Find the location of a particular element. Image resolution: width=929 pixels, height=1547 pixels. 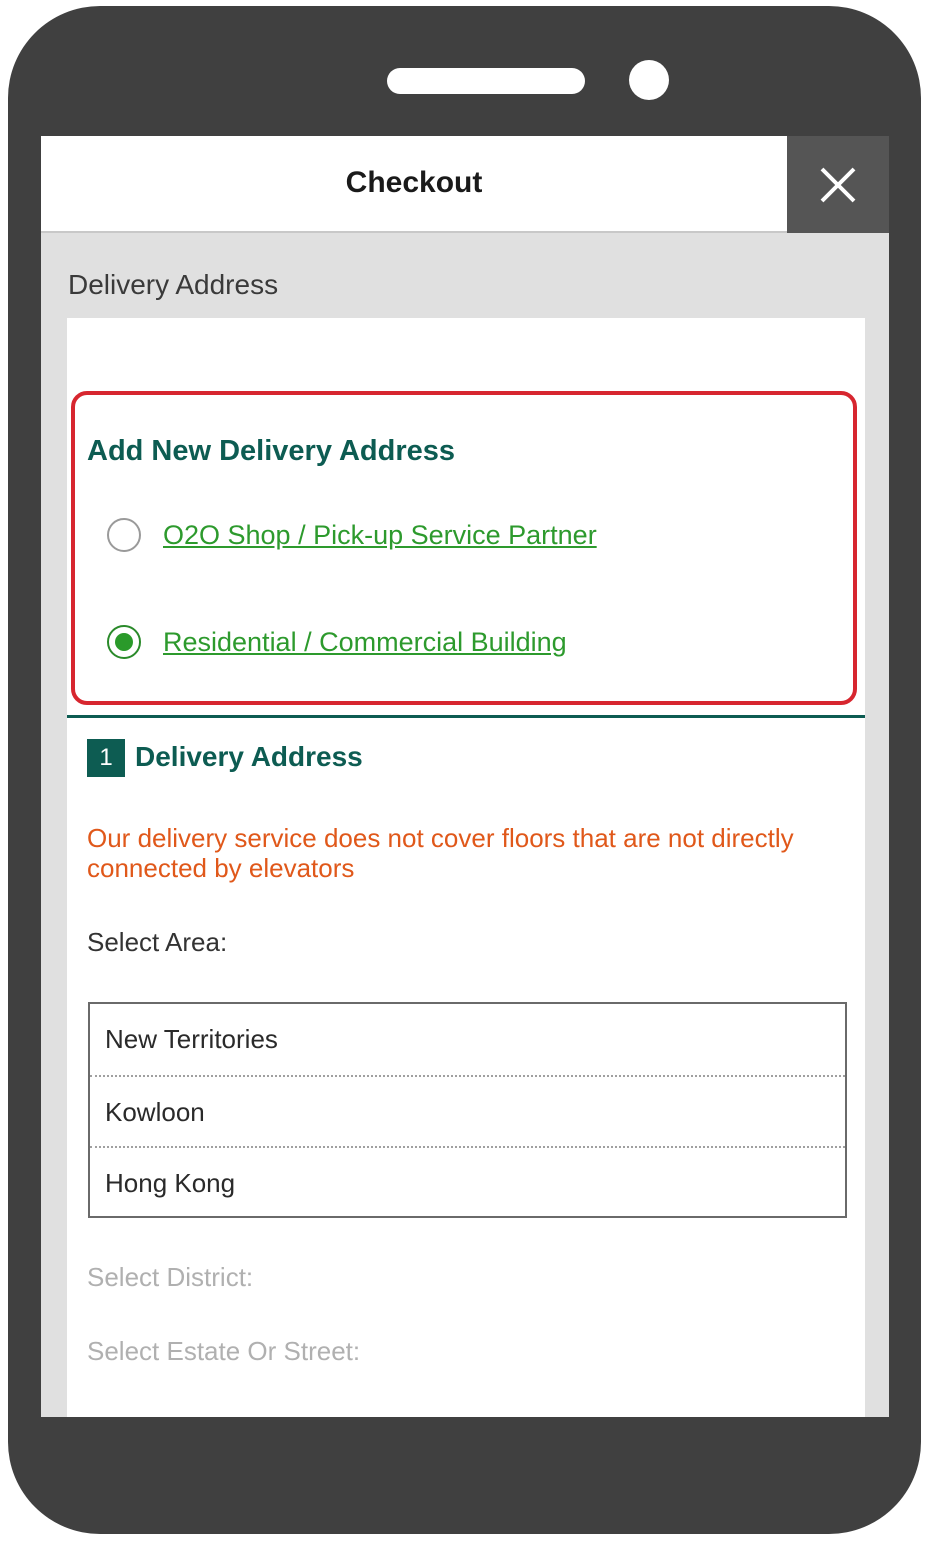

checkout-header: Checkout is located at coordinates (465, 184).